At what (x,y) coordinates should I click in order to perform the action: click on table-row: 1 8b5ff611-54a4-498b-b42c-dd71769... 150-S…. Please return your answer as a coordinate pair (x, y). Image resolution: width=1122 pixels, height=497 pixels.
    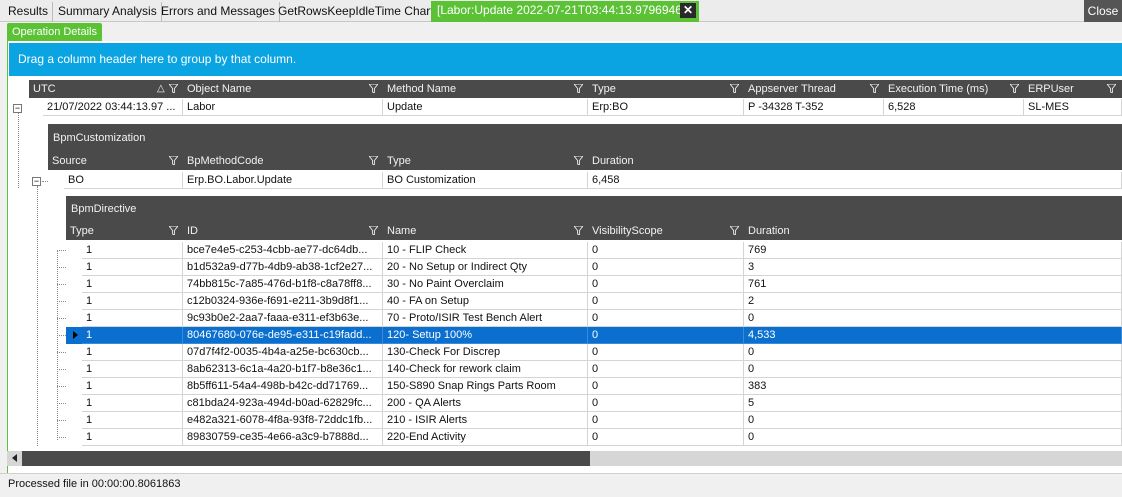
    Looking at the image, I should click on (594, 386).